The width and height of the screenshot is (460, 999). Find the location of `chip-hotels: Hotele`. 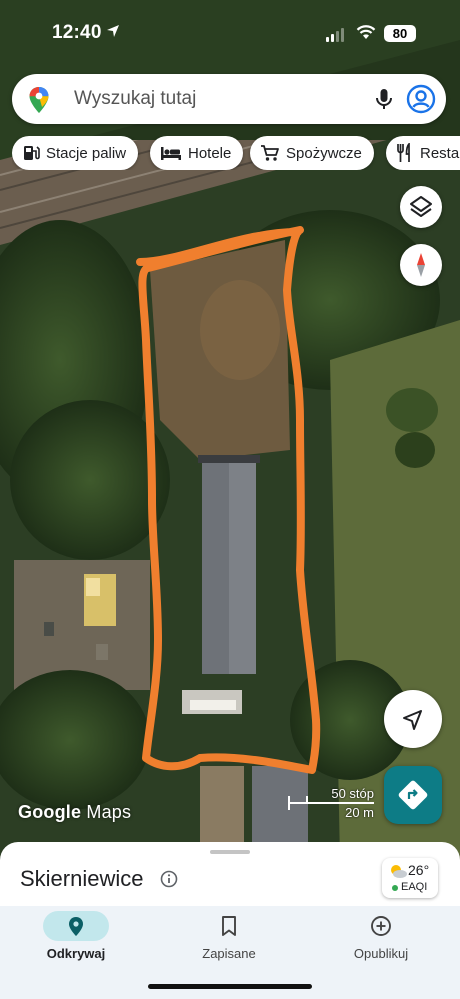

chip-hotels: Hotele is located at coordinates (197, 153).